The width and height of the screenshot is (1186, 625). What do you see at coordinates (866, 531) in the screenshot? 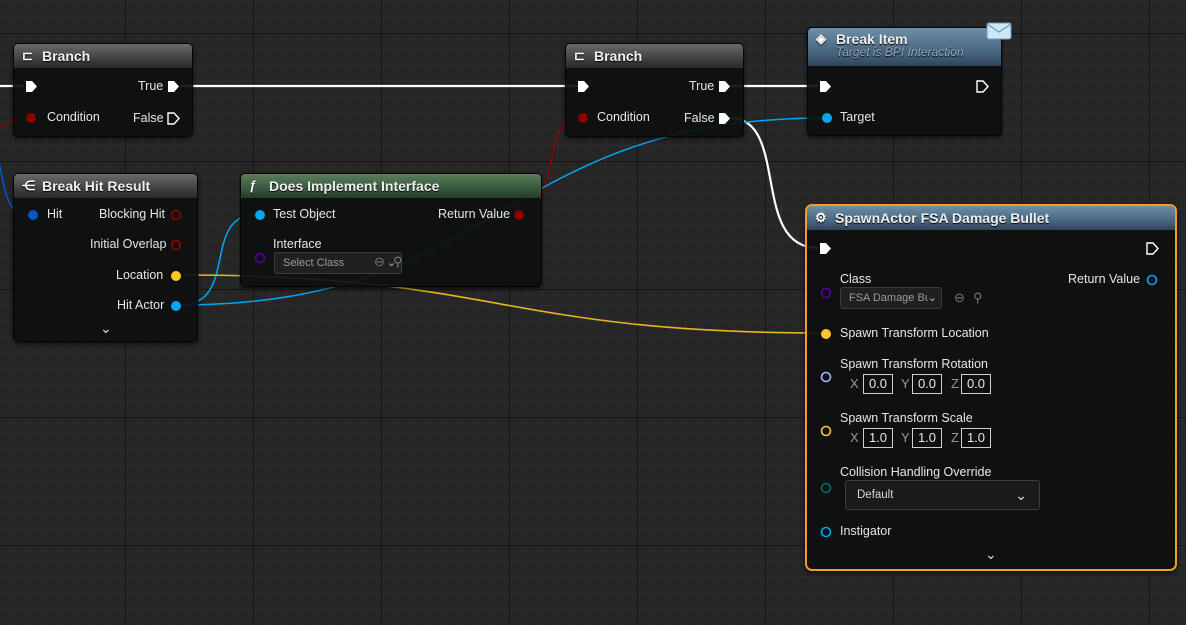
I see `instigator-label: Instigator` at bounding box center [866, 531].